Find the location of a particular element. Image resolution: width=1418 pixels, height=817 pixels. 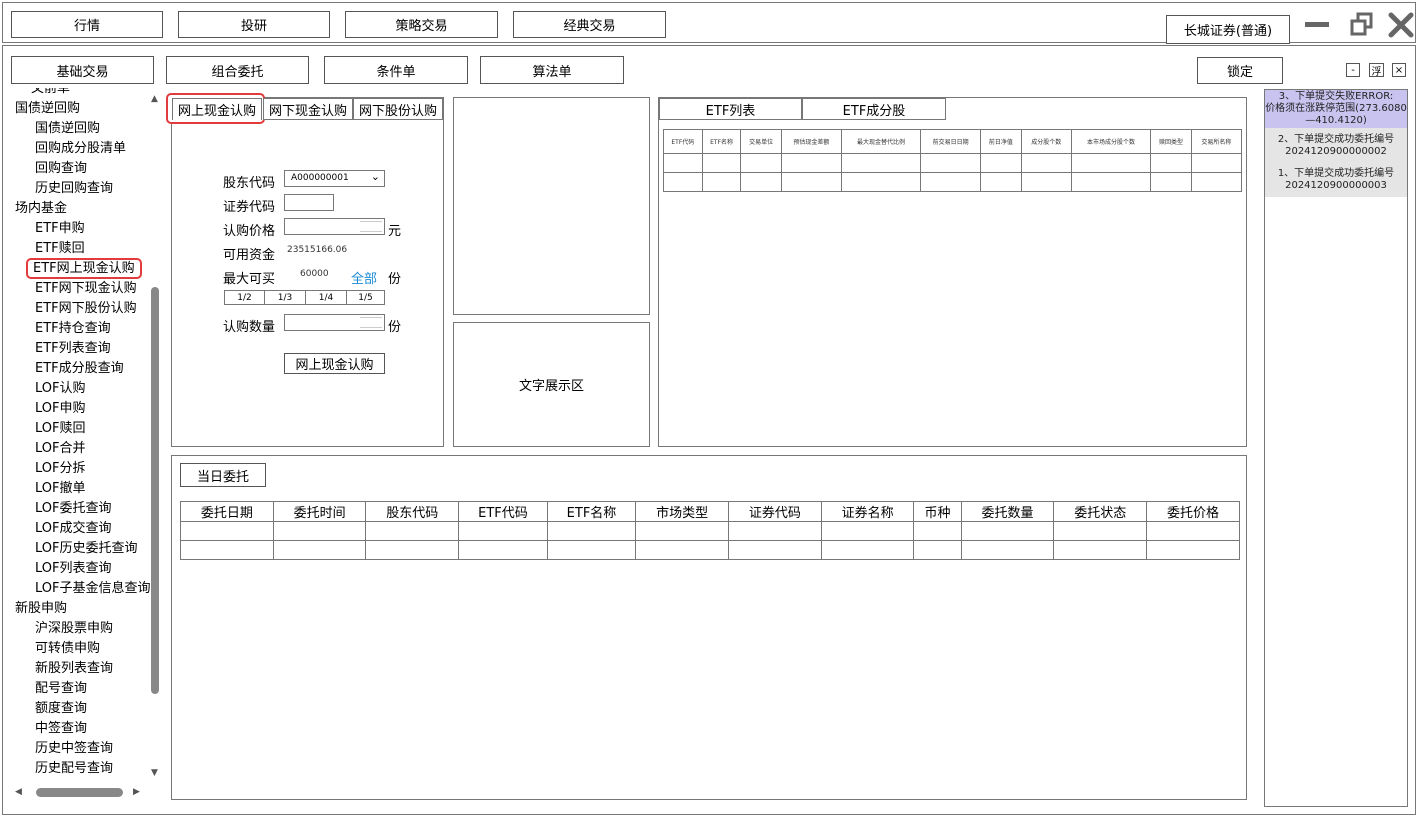

sidebar-item: ETF成分股查询 is located at coordinates (80, 369).